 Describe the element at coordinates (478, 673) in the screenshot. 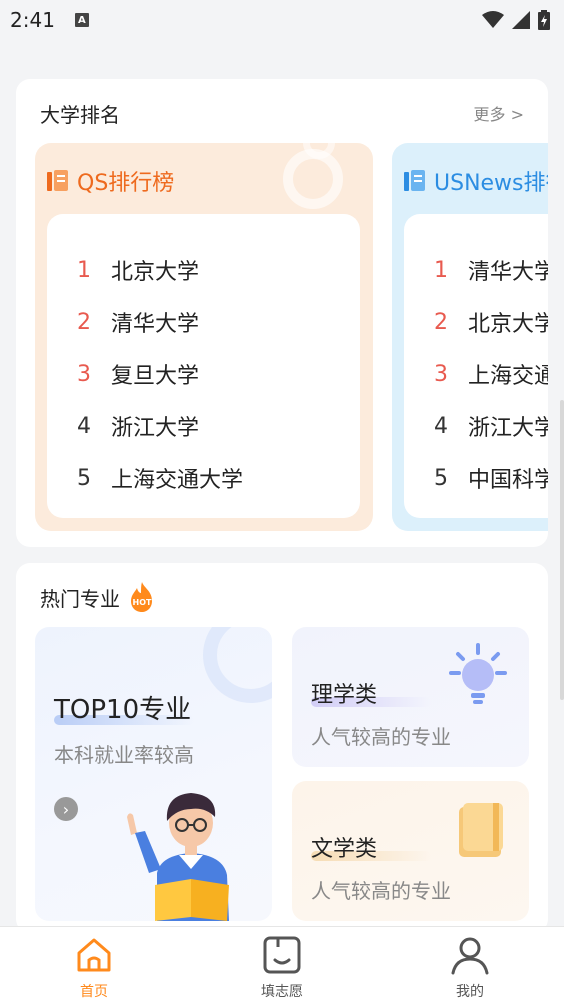

I see `lightbulb-icon` at that location.